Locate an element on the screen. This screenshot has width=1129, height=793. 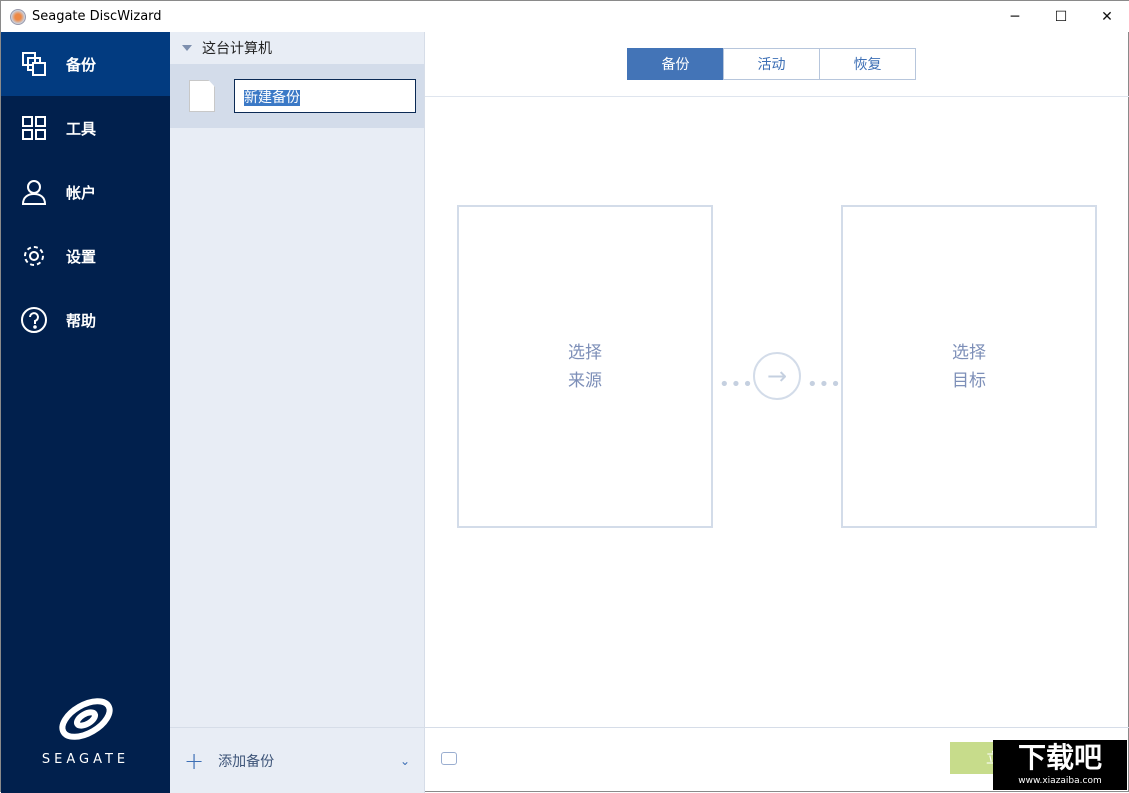
sidebar-item-label: 工具 is located at coordinates (81, 128).